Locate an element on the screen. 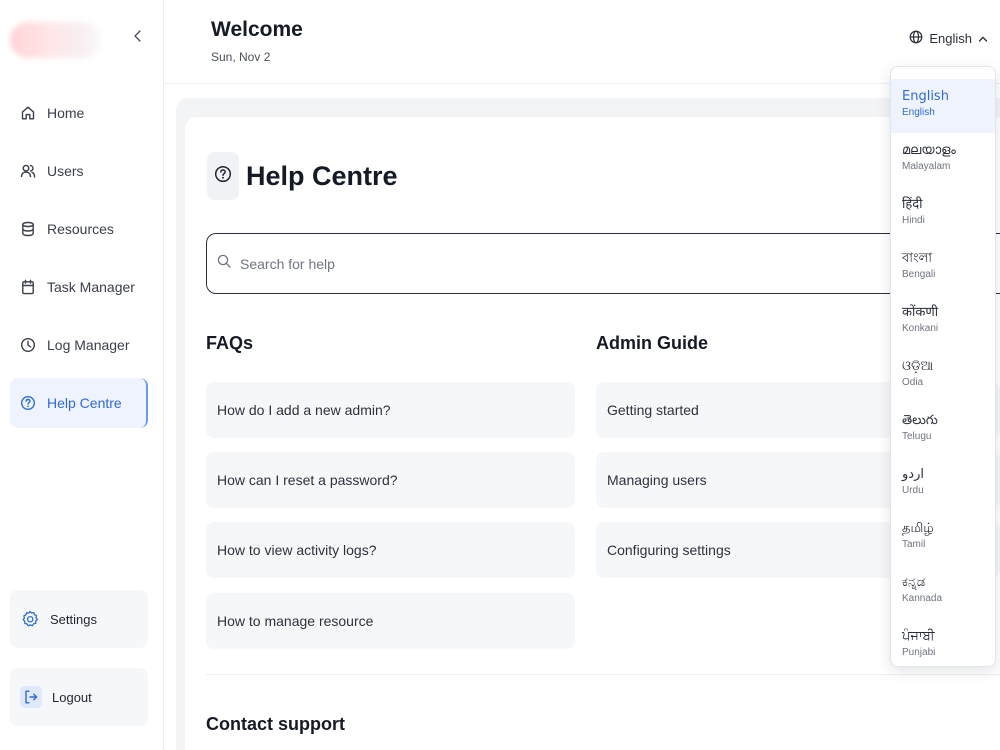  search-container is located at coordinates (603, 263).